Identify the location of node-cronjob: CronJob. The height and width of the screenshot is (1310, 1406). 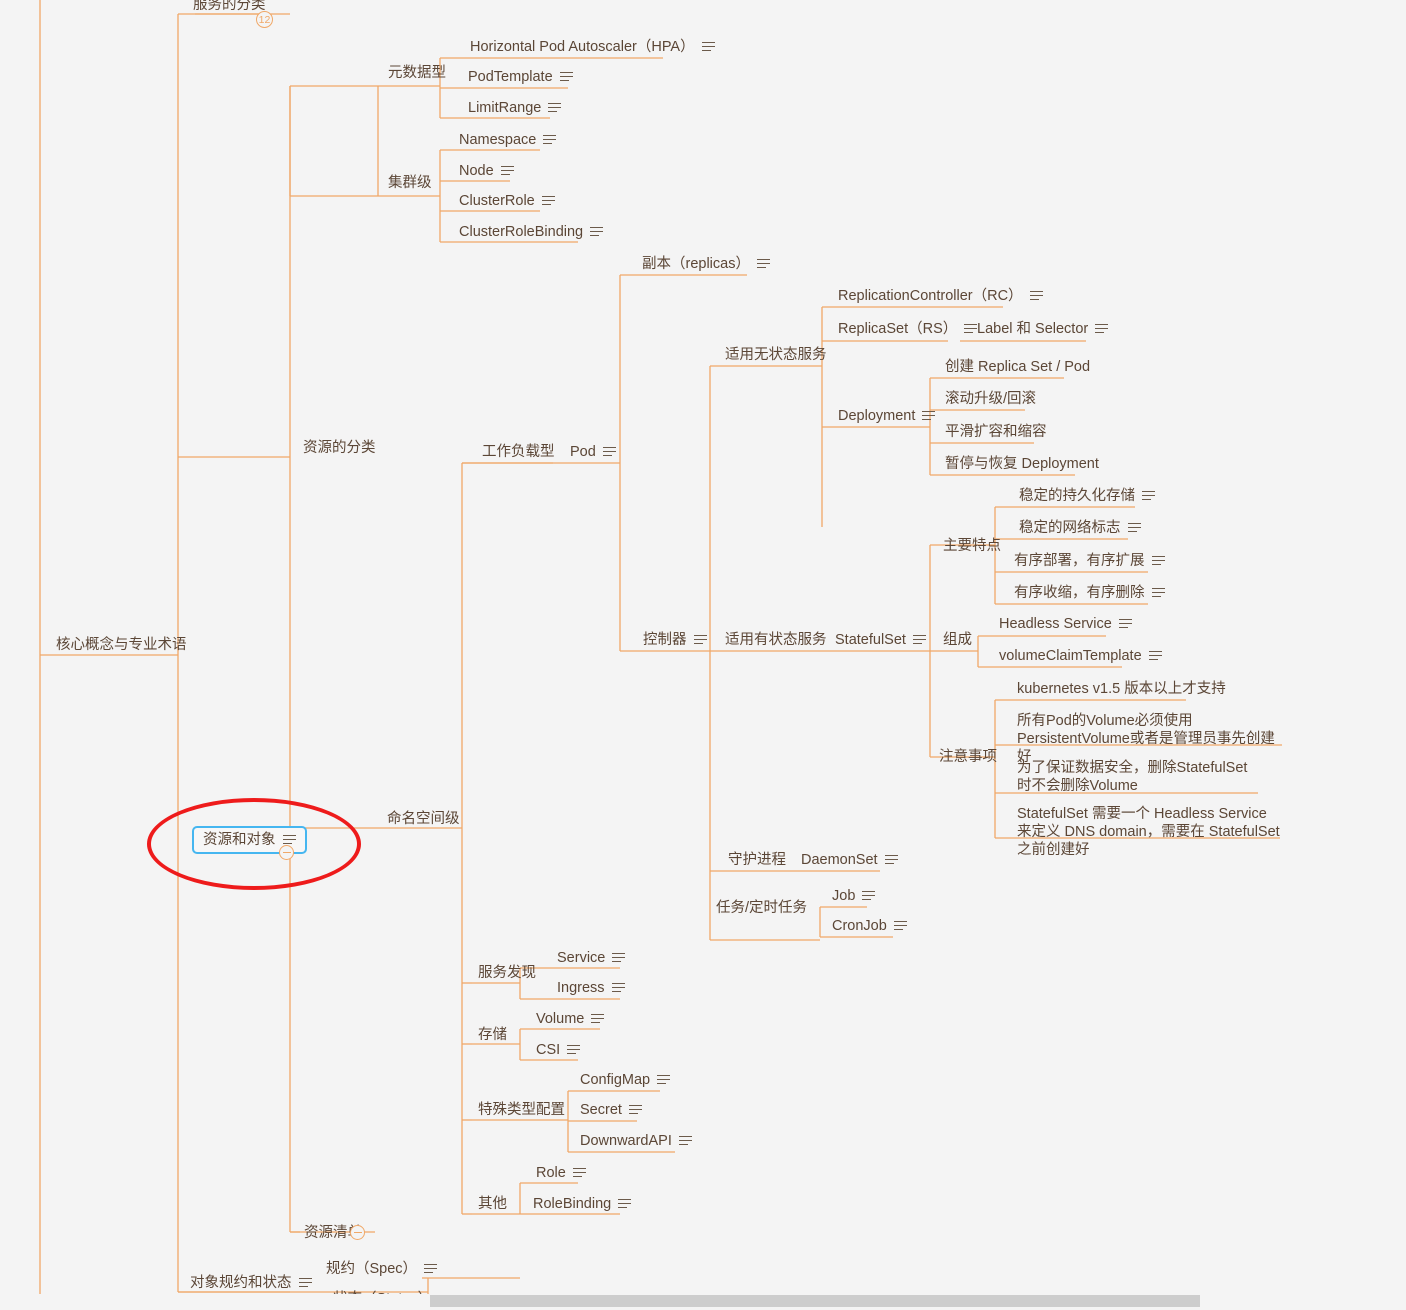
(869, 926).